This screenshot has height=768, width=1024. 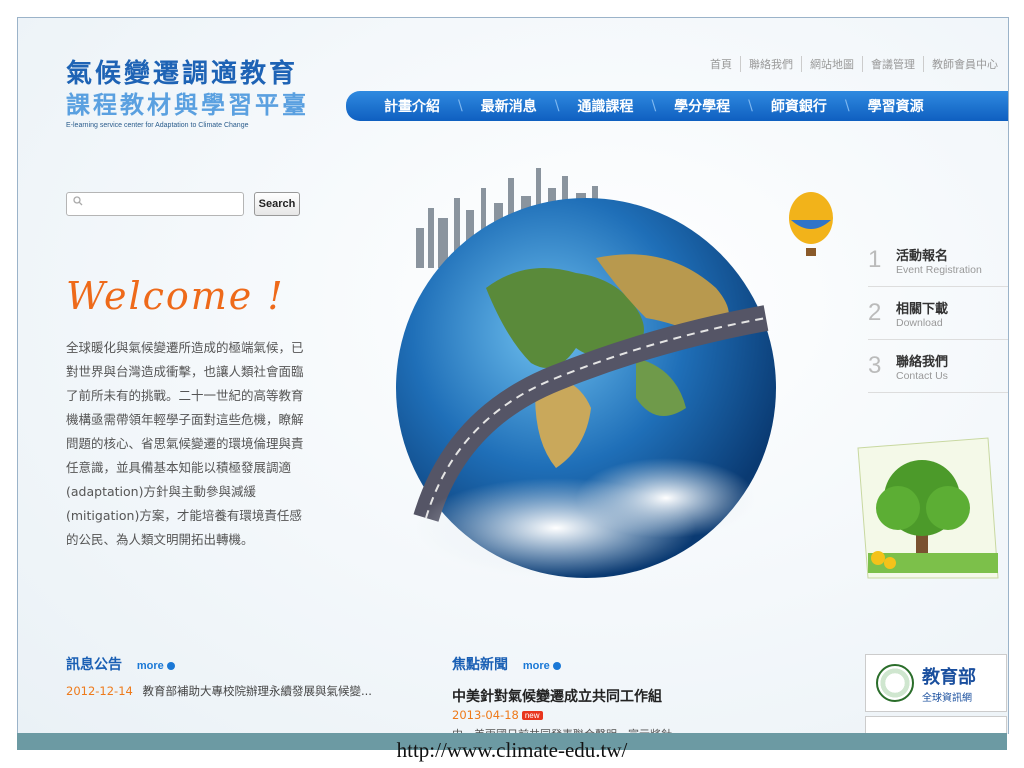 I want to click on quick-menu-subtitle: Download, so click(x=919, y=322).